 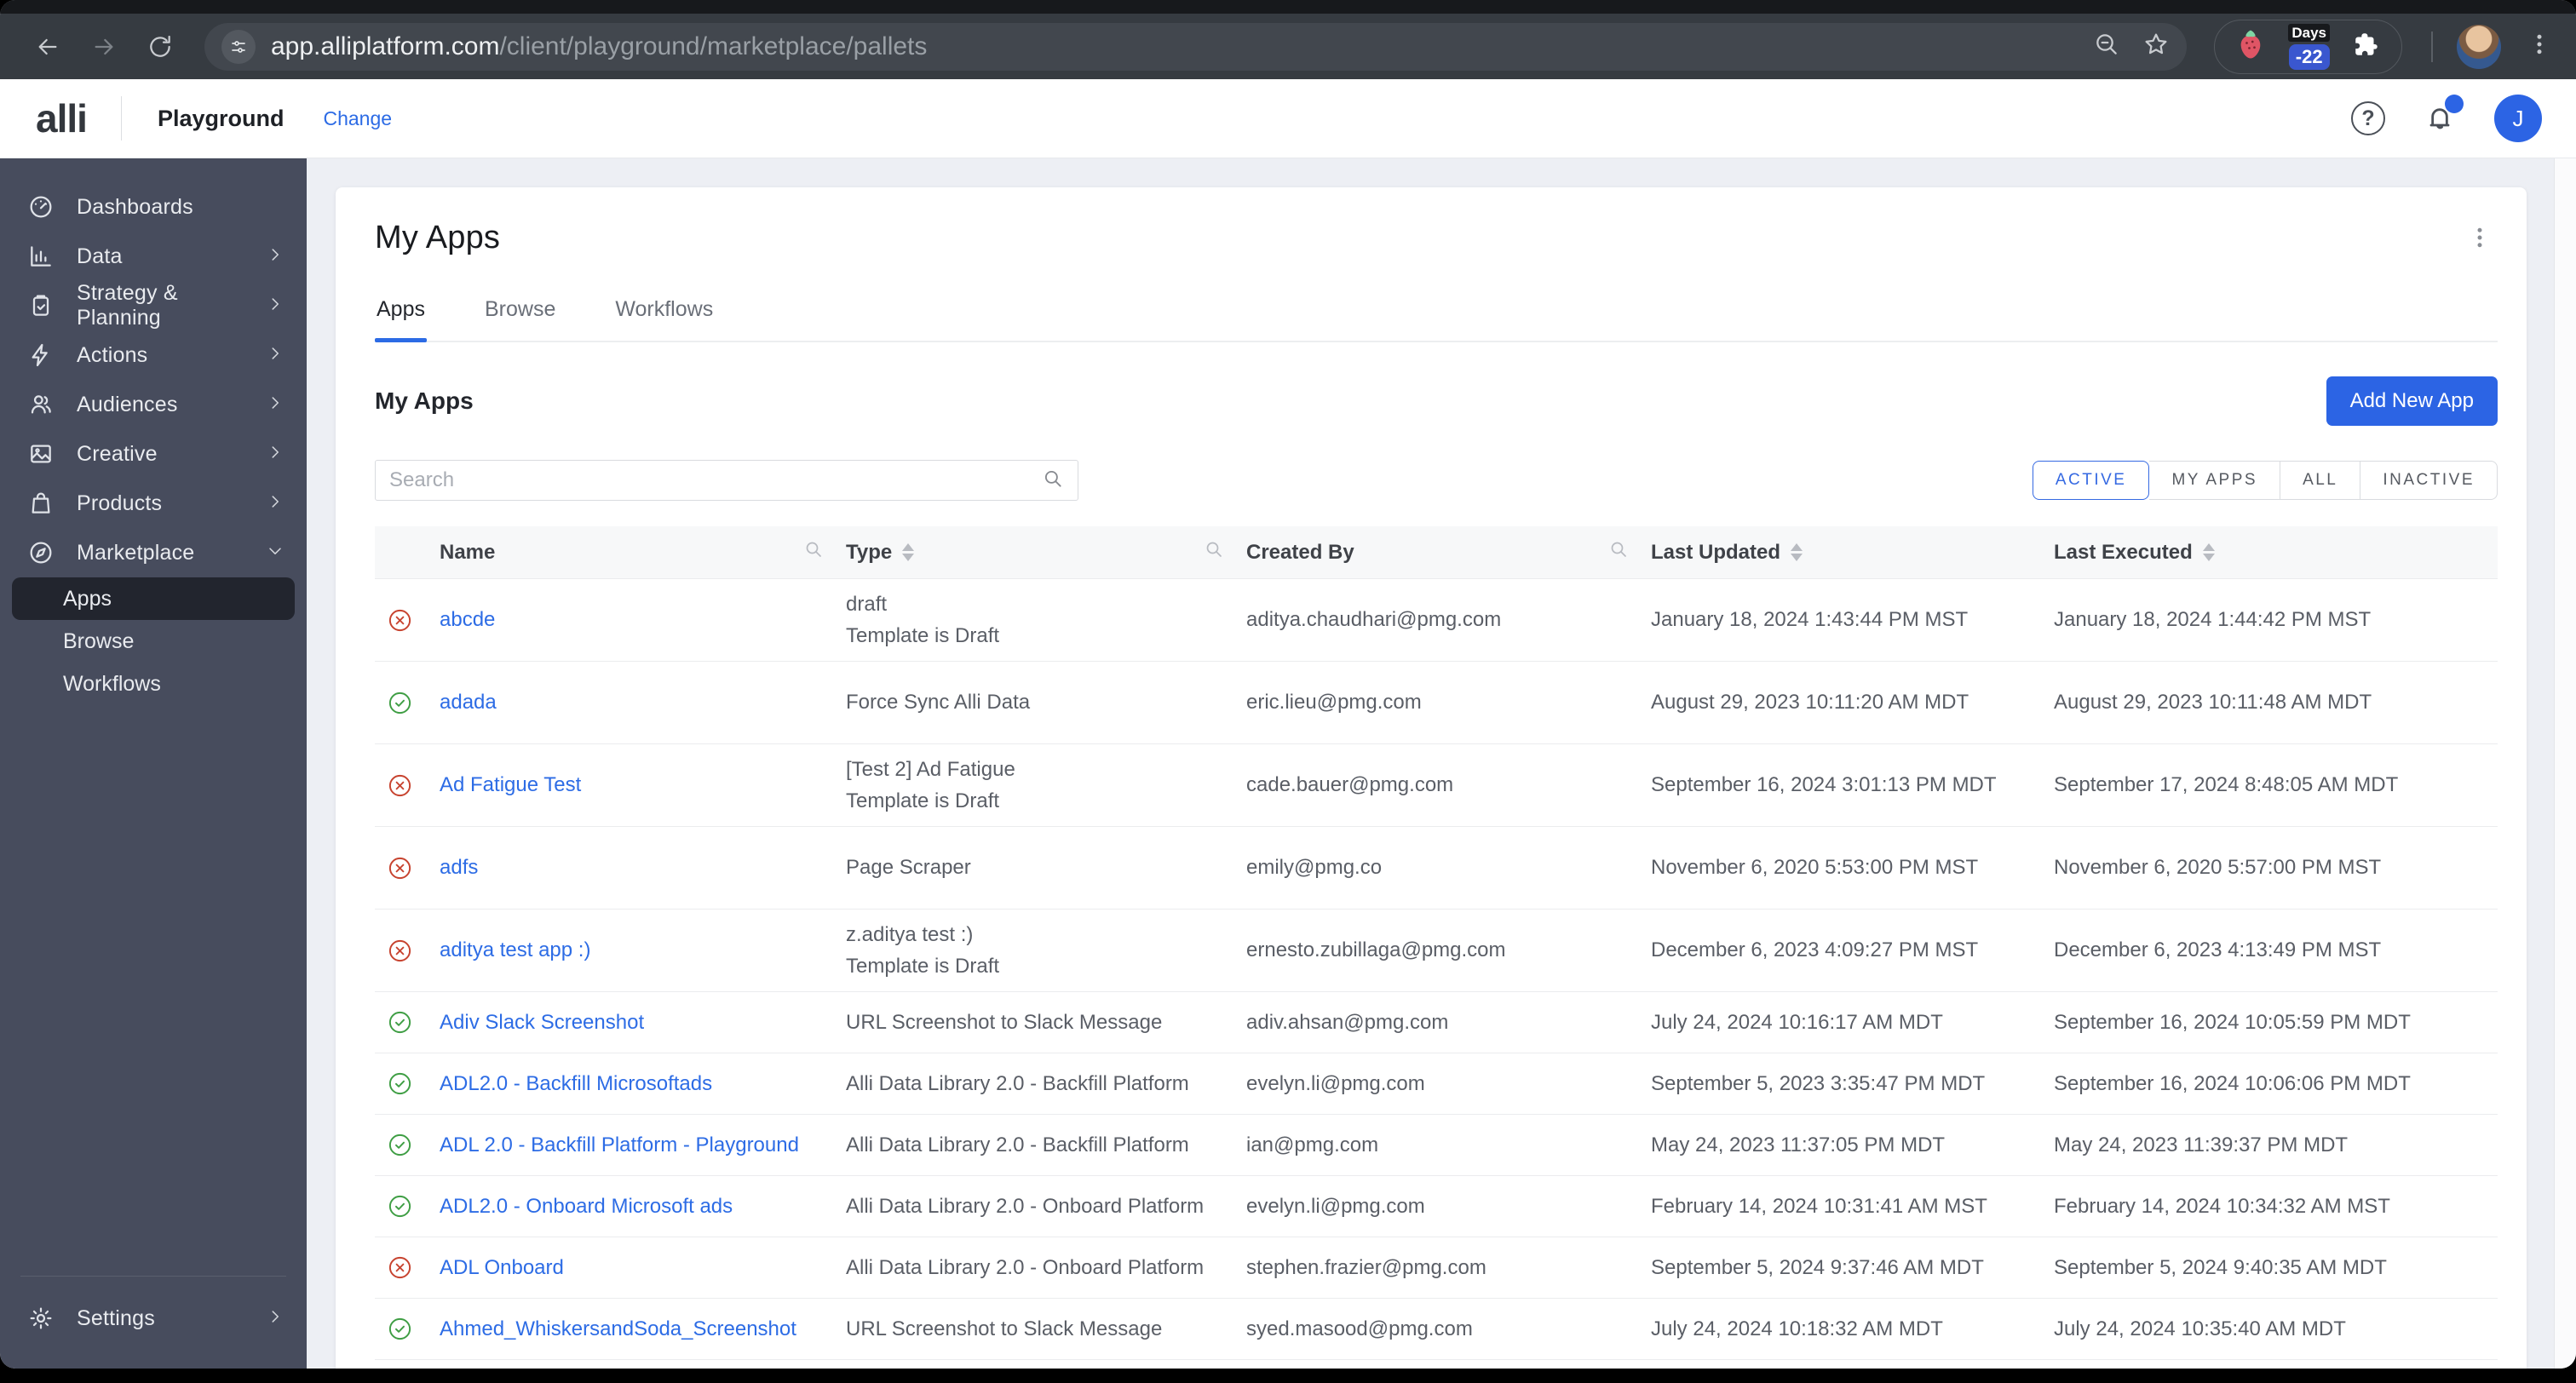 I want to click on sidebar-settings-slot: Settings, so click(x=154, y=1318).